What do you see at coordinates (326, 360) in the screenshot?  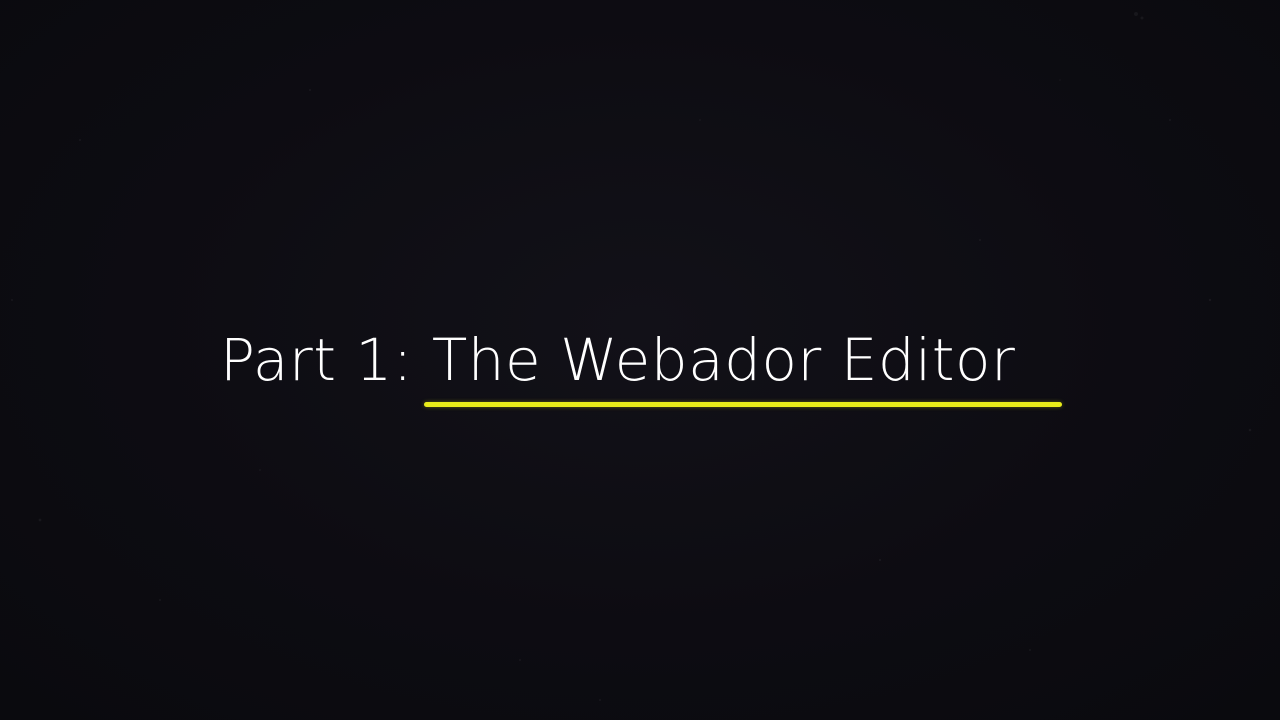 I see `title-part-label: Part 1:` at bounding box center [326, 360].